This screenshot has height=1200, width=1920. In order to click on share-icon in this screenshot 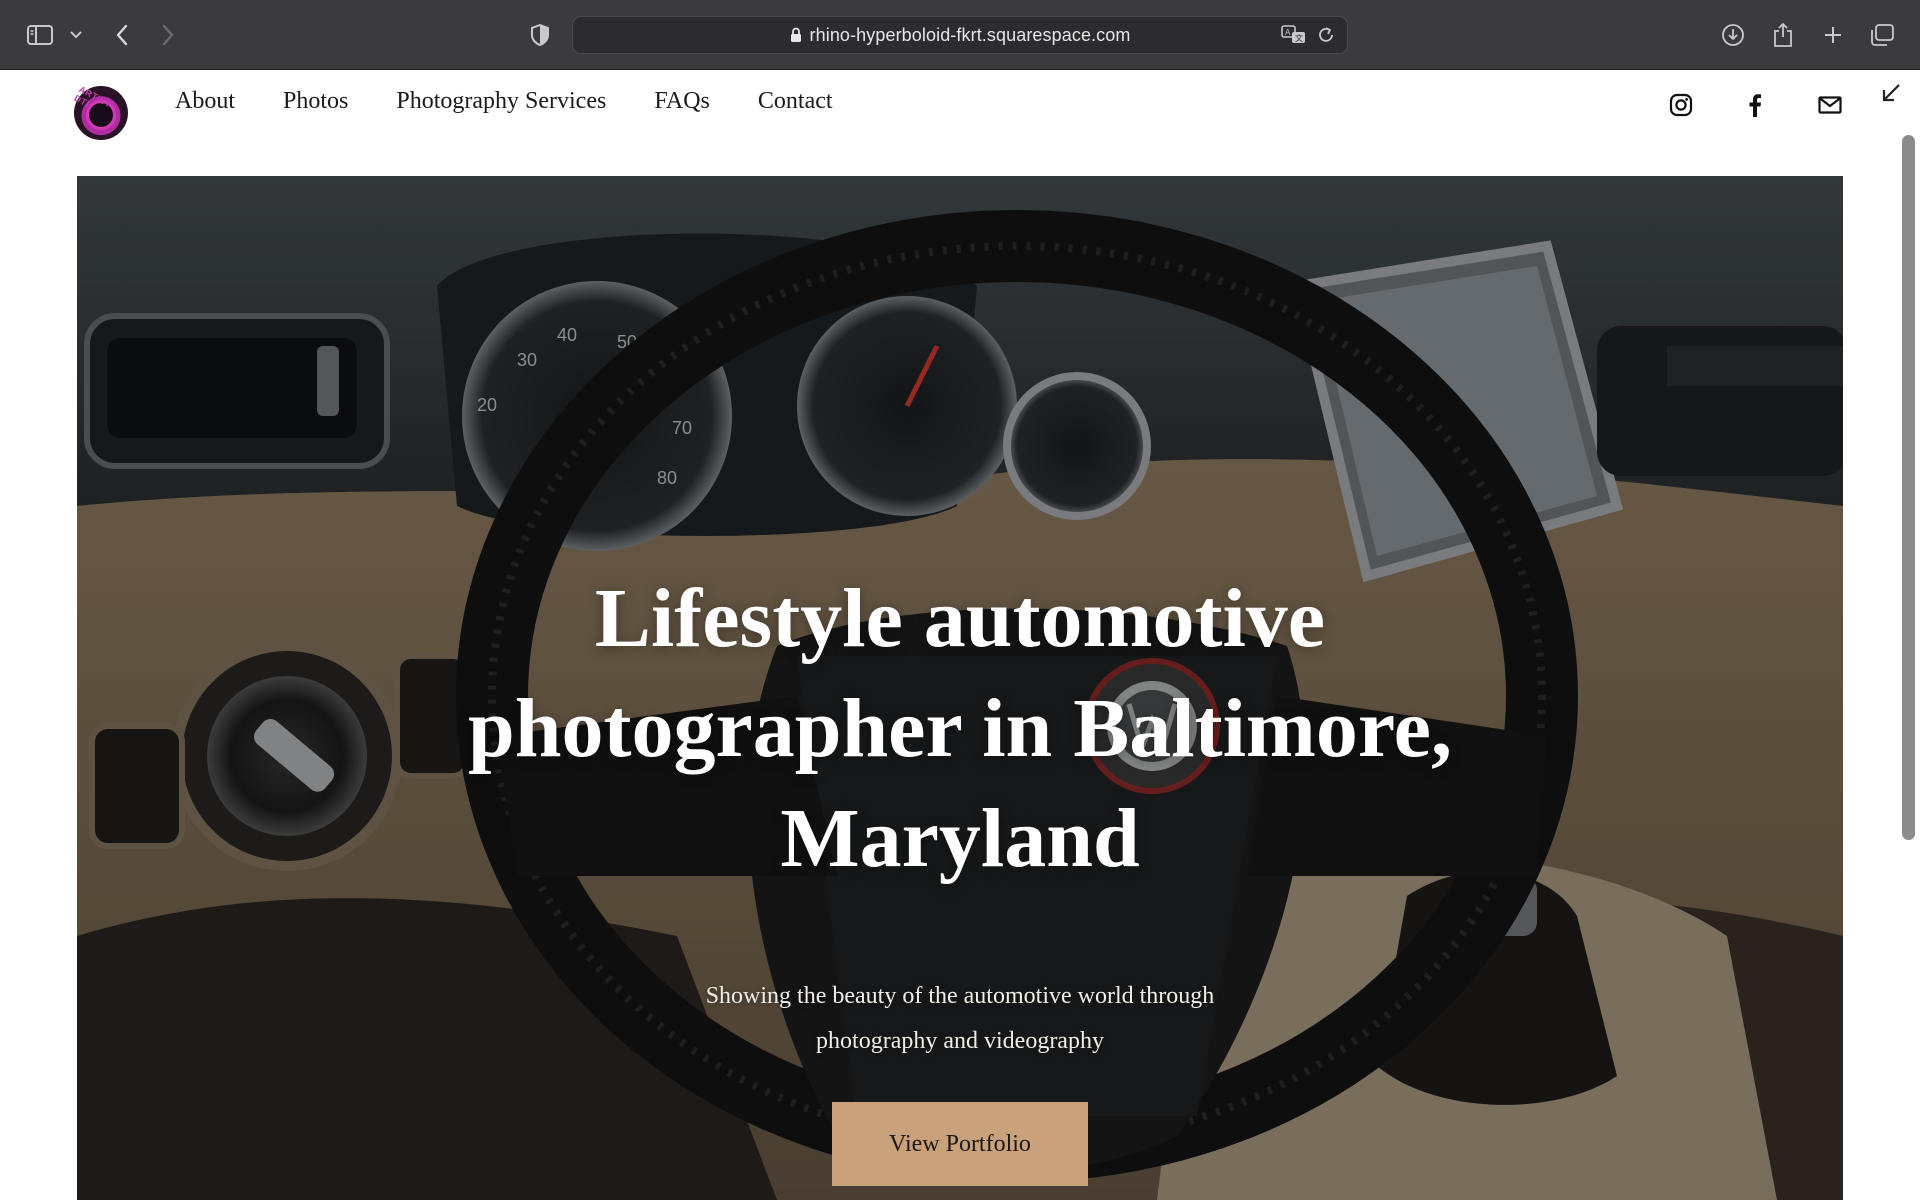, I will do `click(1783, 35)`.